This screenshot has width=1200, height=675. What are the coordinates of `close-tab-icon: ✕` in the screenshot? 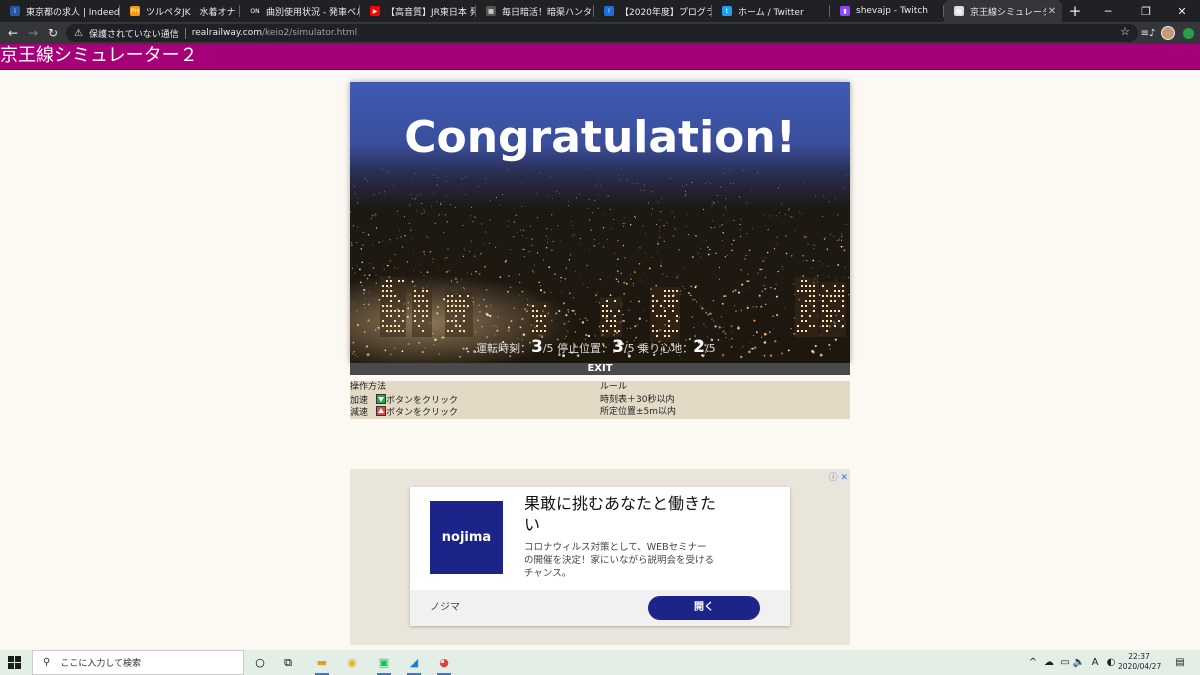 It's located at (1052, 11).